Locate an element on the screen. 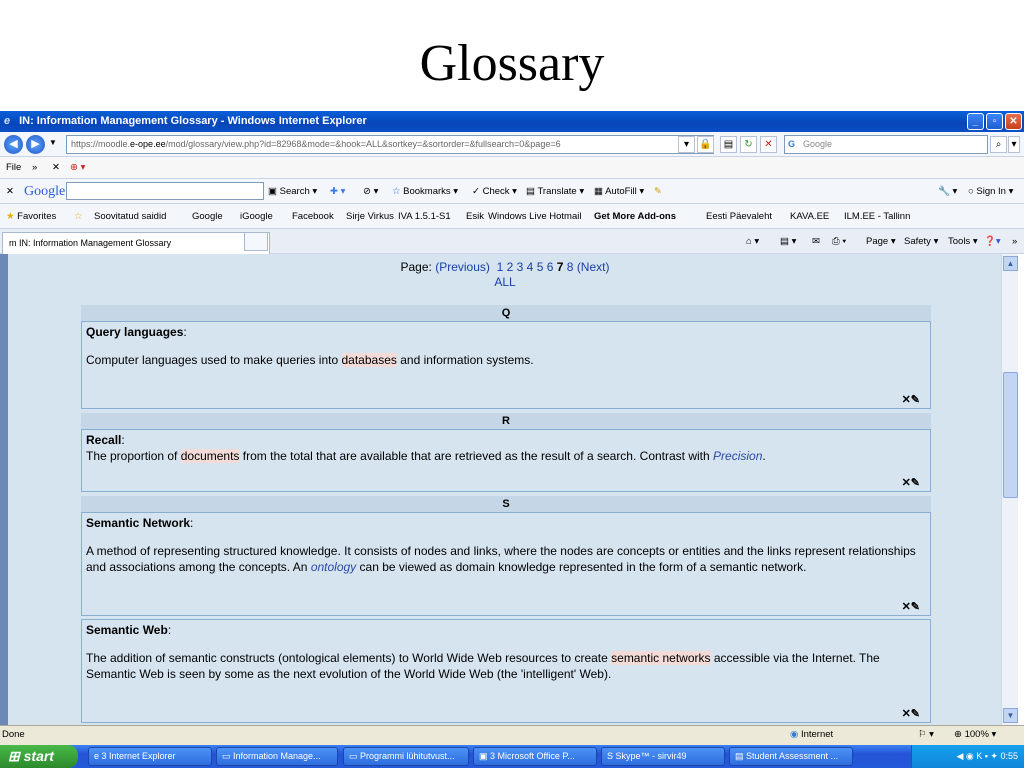  entry-term: Semantic Network: is located at coordinates (140, 523).